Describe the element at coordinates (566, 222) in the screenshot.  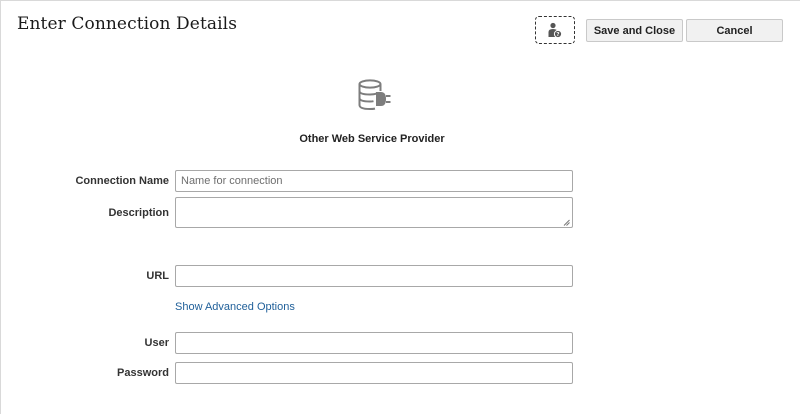
I see `resize-grip-icon` at that location.